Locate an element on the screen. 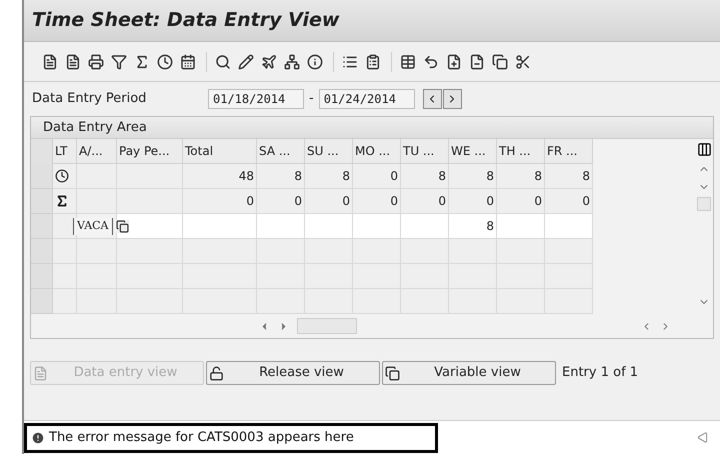  column-header: LT is located at coordinates (65, 151).